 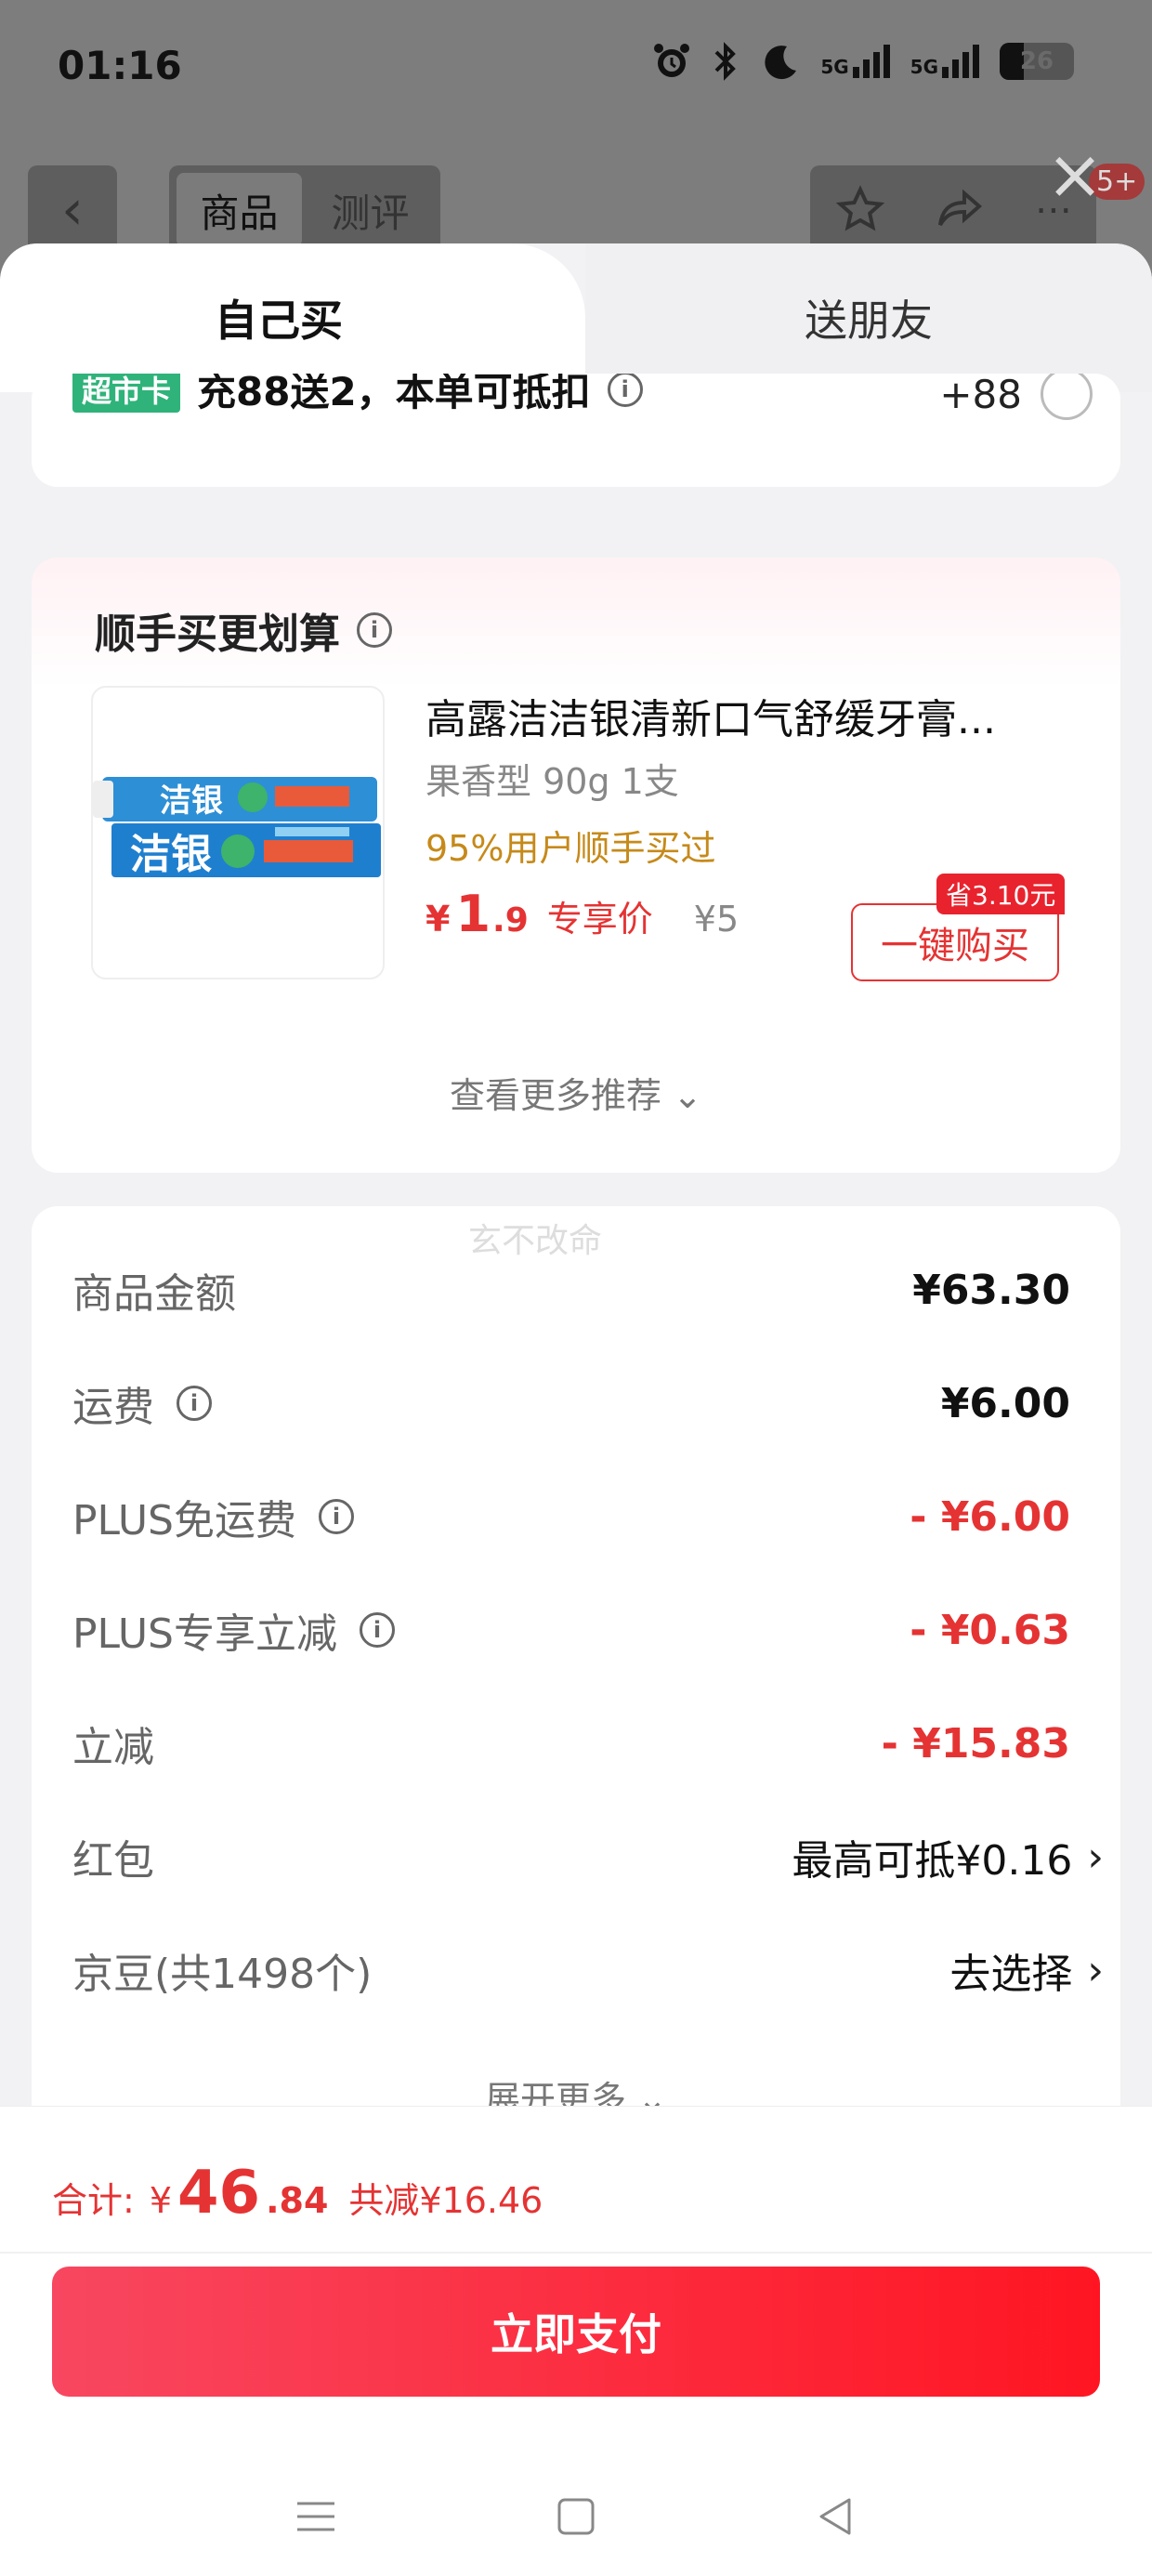 What do you see at coordinates (570, 848) in the screenshot?
I see `product-hint: 95%用户顺手买过` at bounding box center [570, 848].